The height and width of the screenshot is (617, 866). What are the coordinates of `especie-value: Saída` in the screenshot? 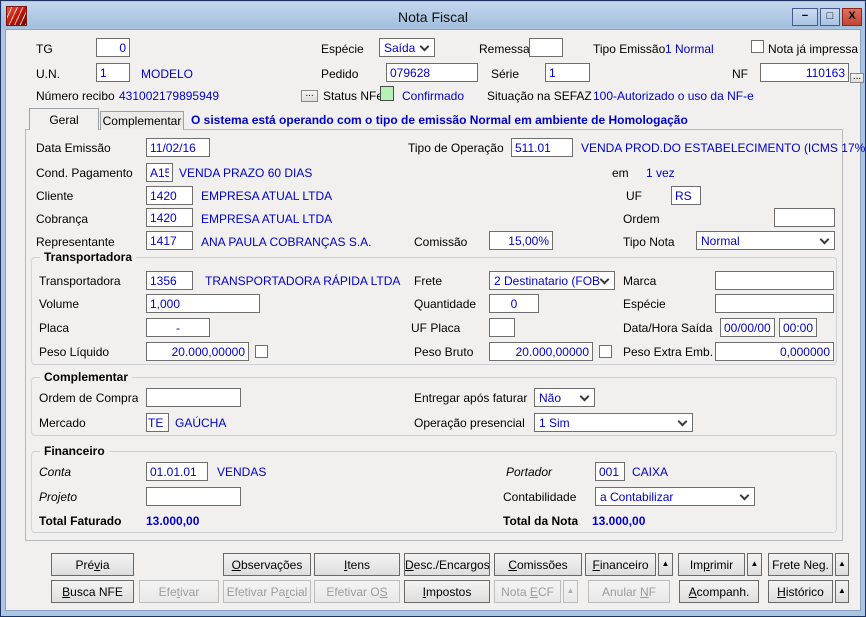 It's located at (400, 48).